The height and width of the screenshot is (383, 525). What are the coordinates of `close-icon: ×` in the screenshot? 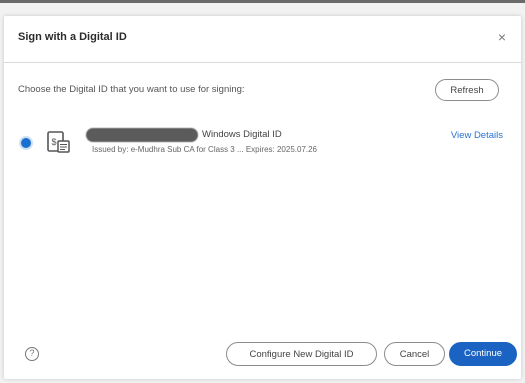 It's located at (502, 37).